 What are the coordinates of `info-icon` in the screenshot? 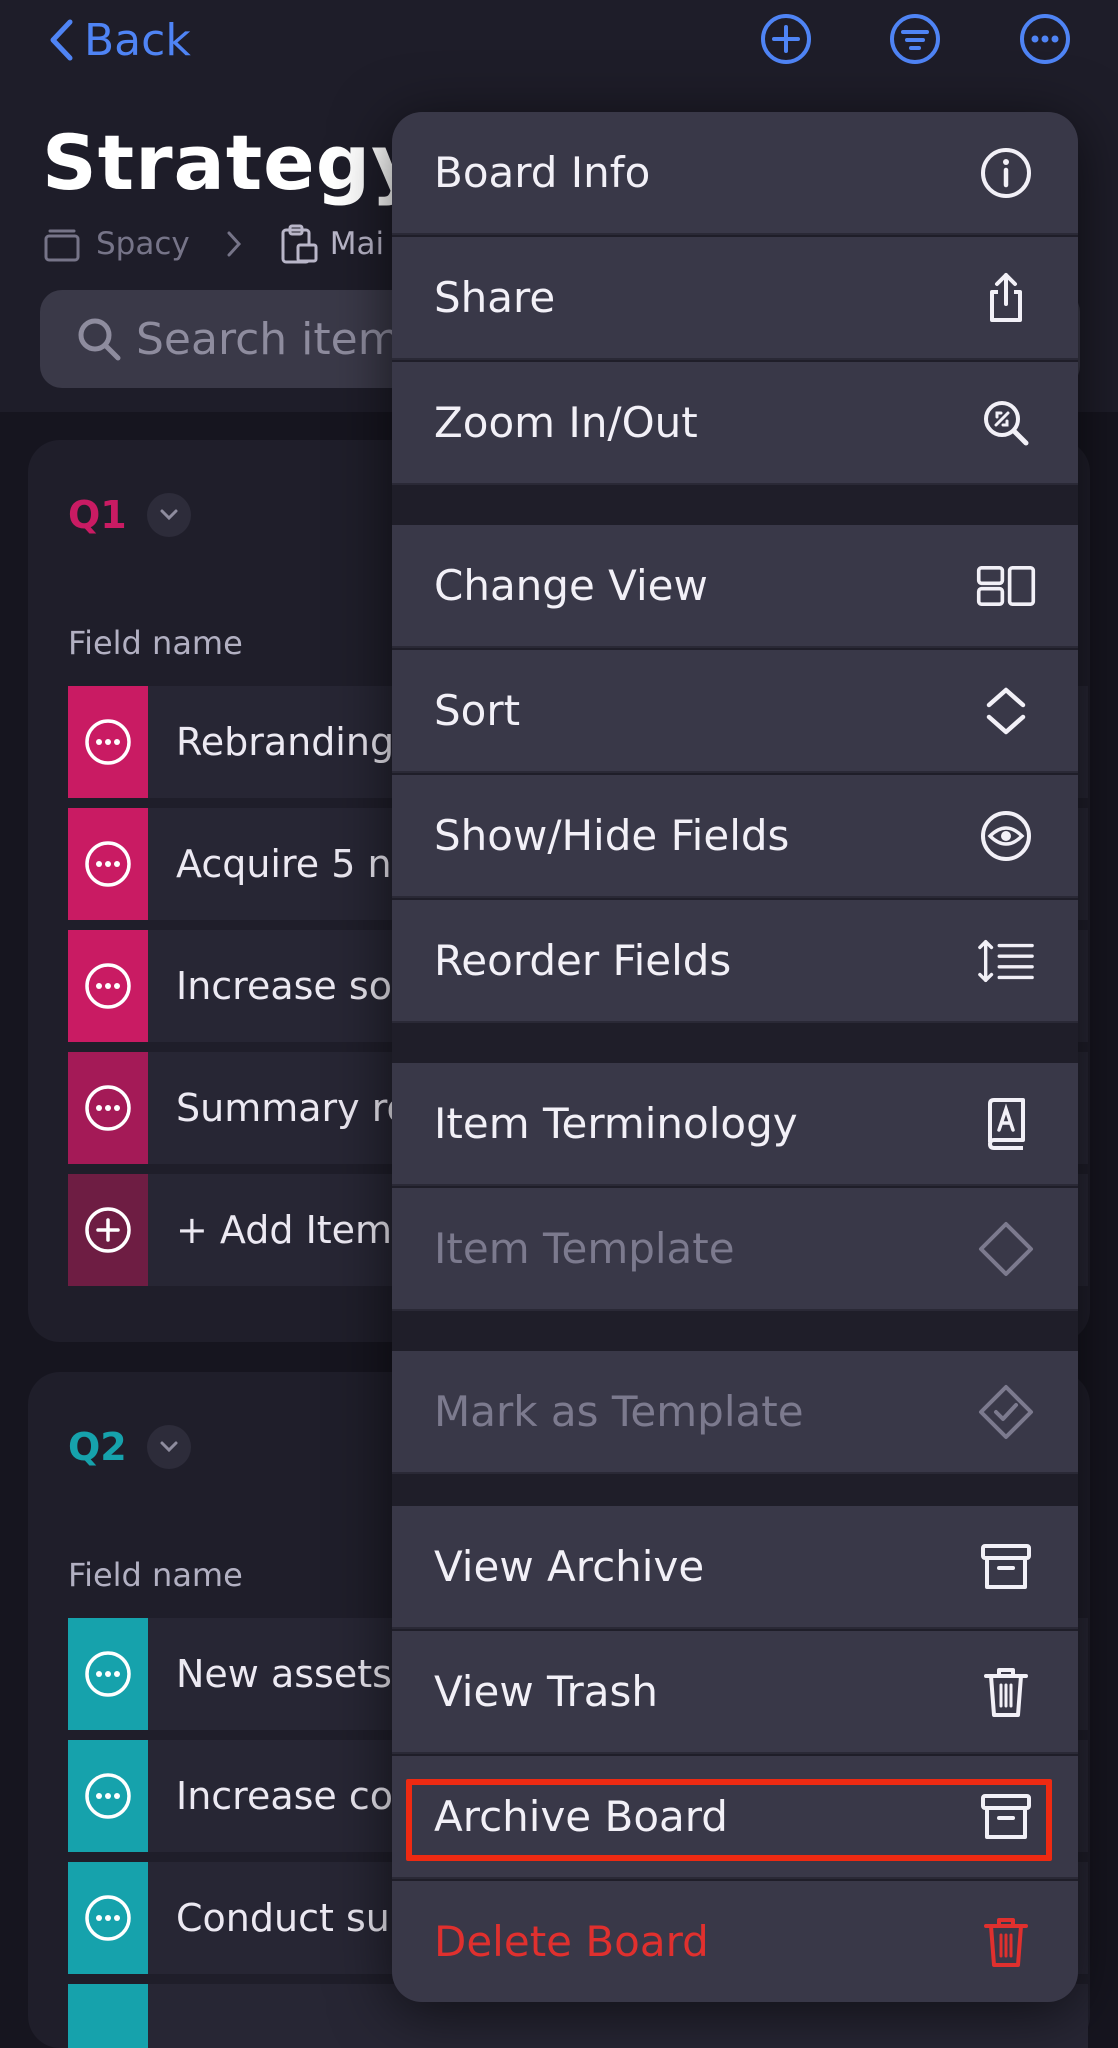 It's located at (1006, 173).